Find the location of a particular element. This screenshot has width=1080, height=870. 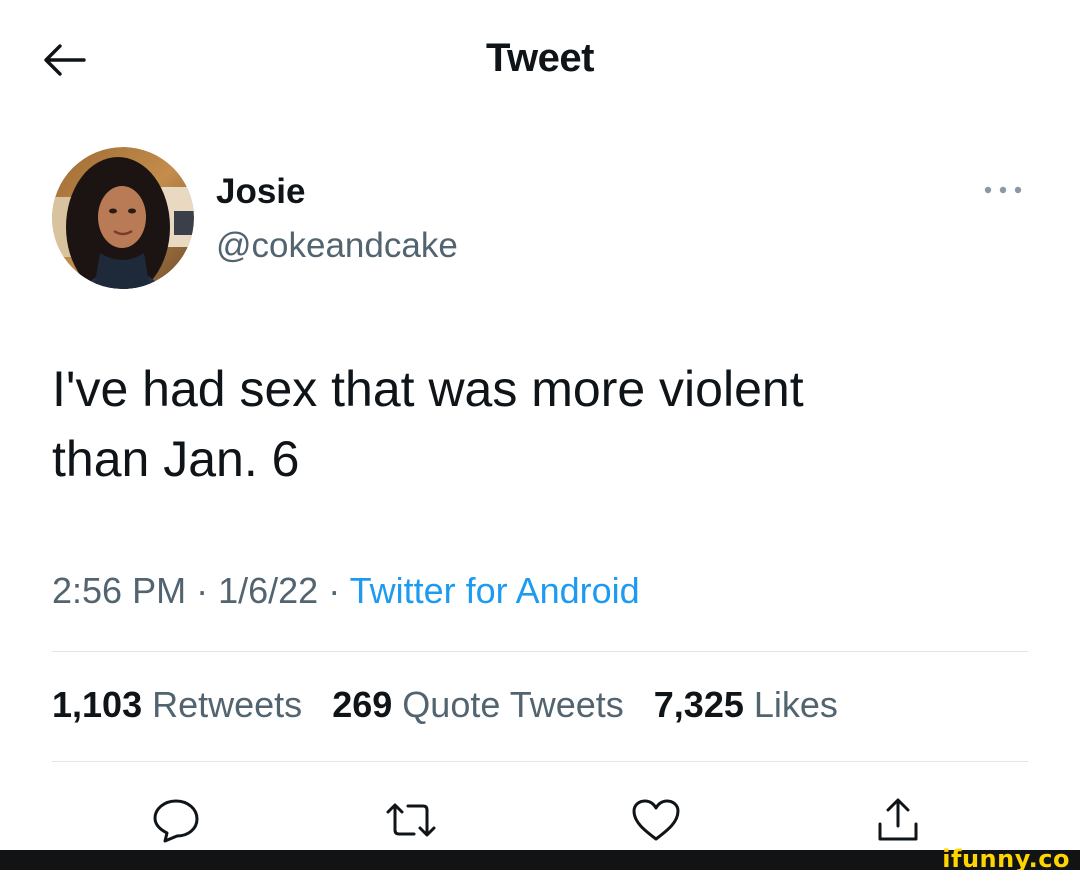

page-title: Tweet is located at coordinates (540, 58).